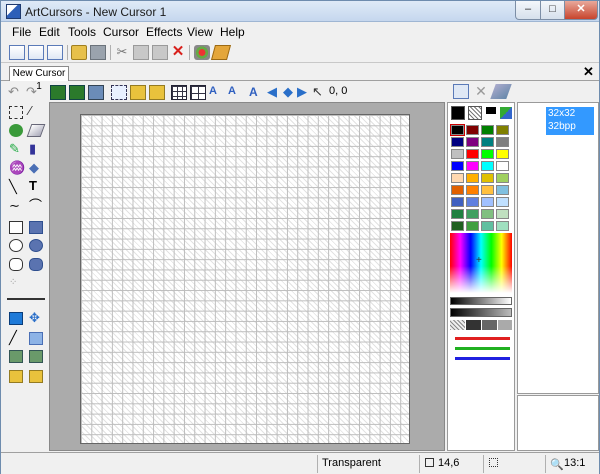  I want to click on text-tool-icon: A, so click(257, 92).